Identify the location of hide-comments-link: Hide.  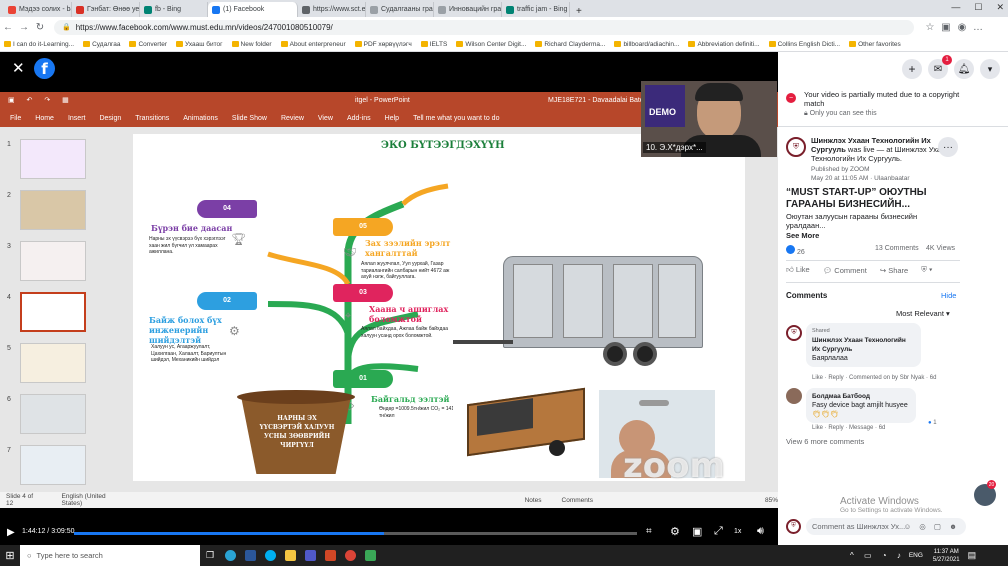
(948, 295).